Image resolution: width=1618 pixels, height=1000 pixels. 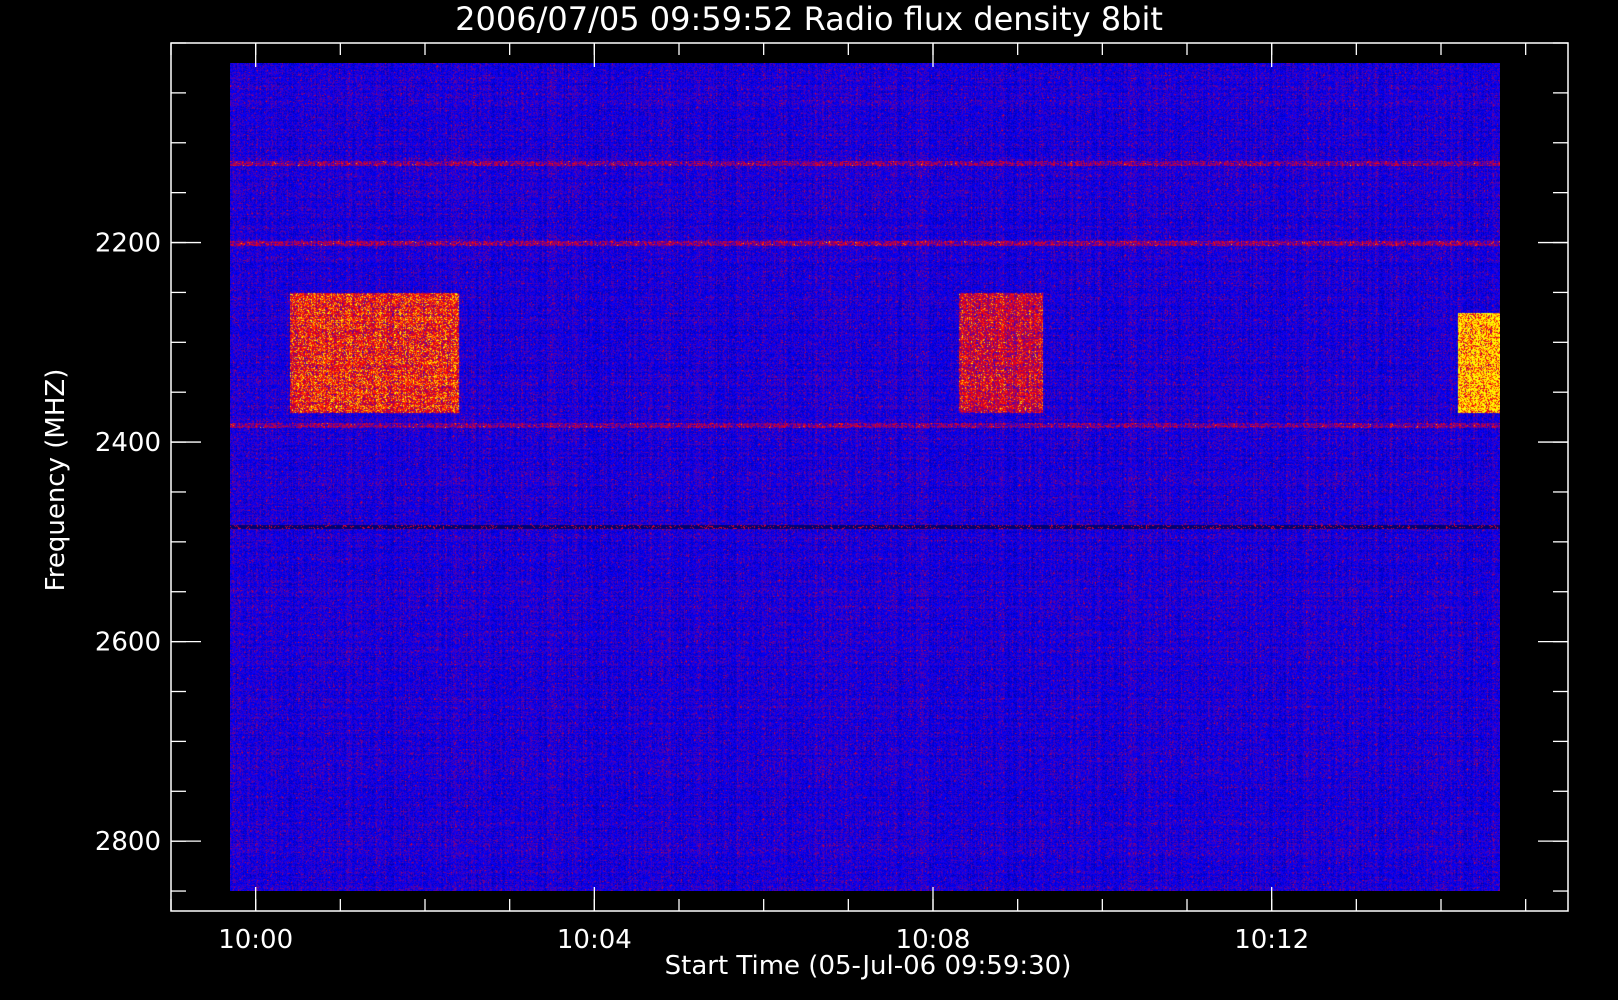 I want to click on x-axis-label: Start Time (05-Jul-06 09:59:30), so click(x=868, y=966).